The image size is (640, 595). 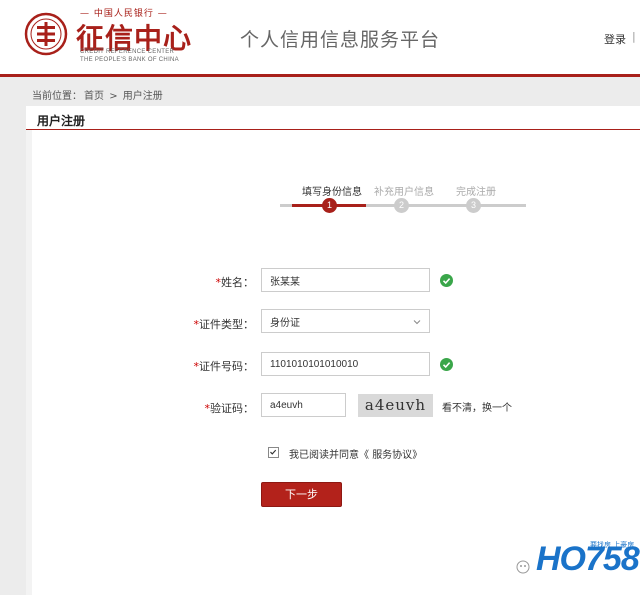 What do you see at coordinates (401, 205) in the screenshot?
I see `step-2-dot: 2` at bounding box center [401, 205].